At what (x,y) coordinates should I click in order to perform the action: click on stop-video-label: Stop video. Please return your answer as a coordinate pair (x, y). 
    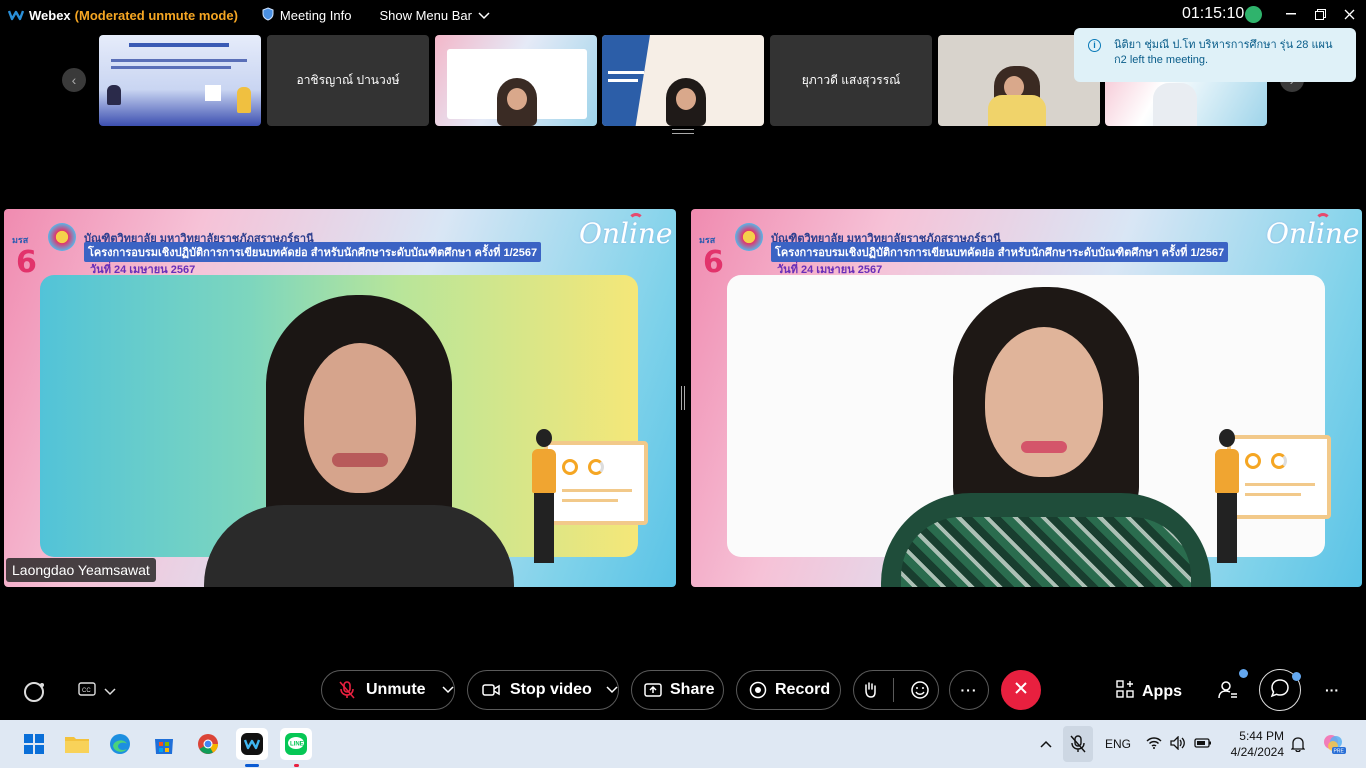
    Looking at the image, I should click on (551, 689).